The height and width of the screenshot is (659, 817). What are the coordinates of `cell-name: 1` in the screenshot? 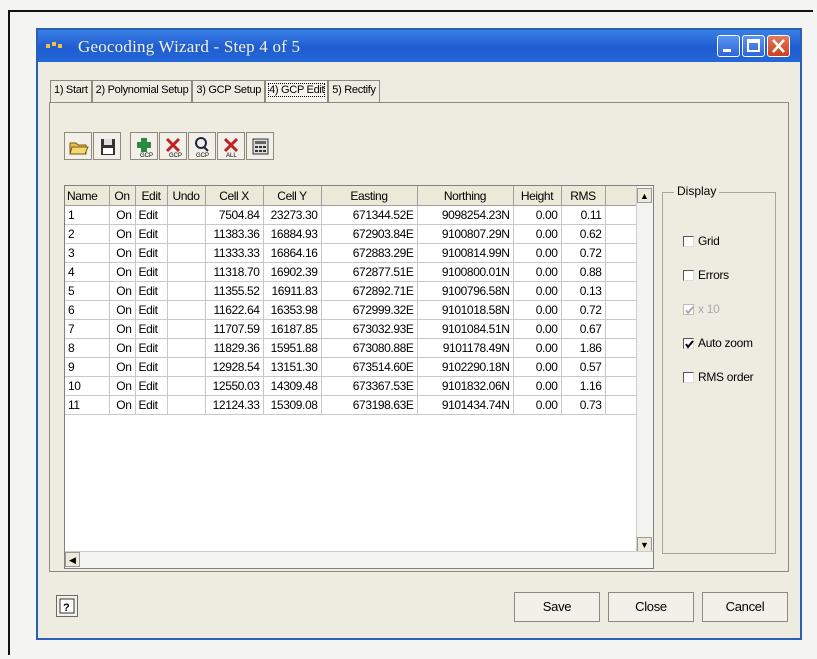 It's located at (87, 215).